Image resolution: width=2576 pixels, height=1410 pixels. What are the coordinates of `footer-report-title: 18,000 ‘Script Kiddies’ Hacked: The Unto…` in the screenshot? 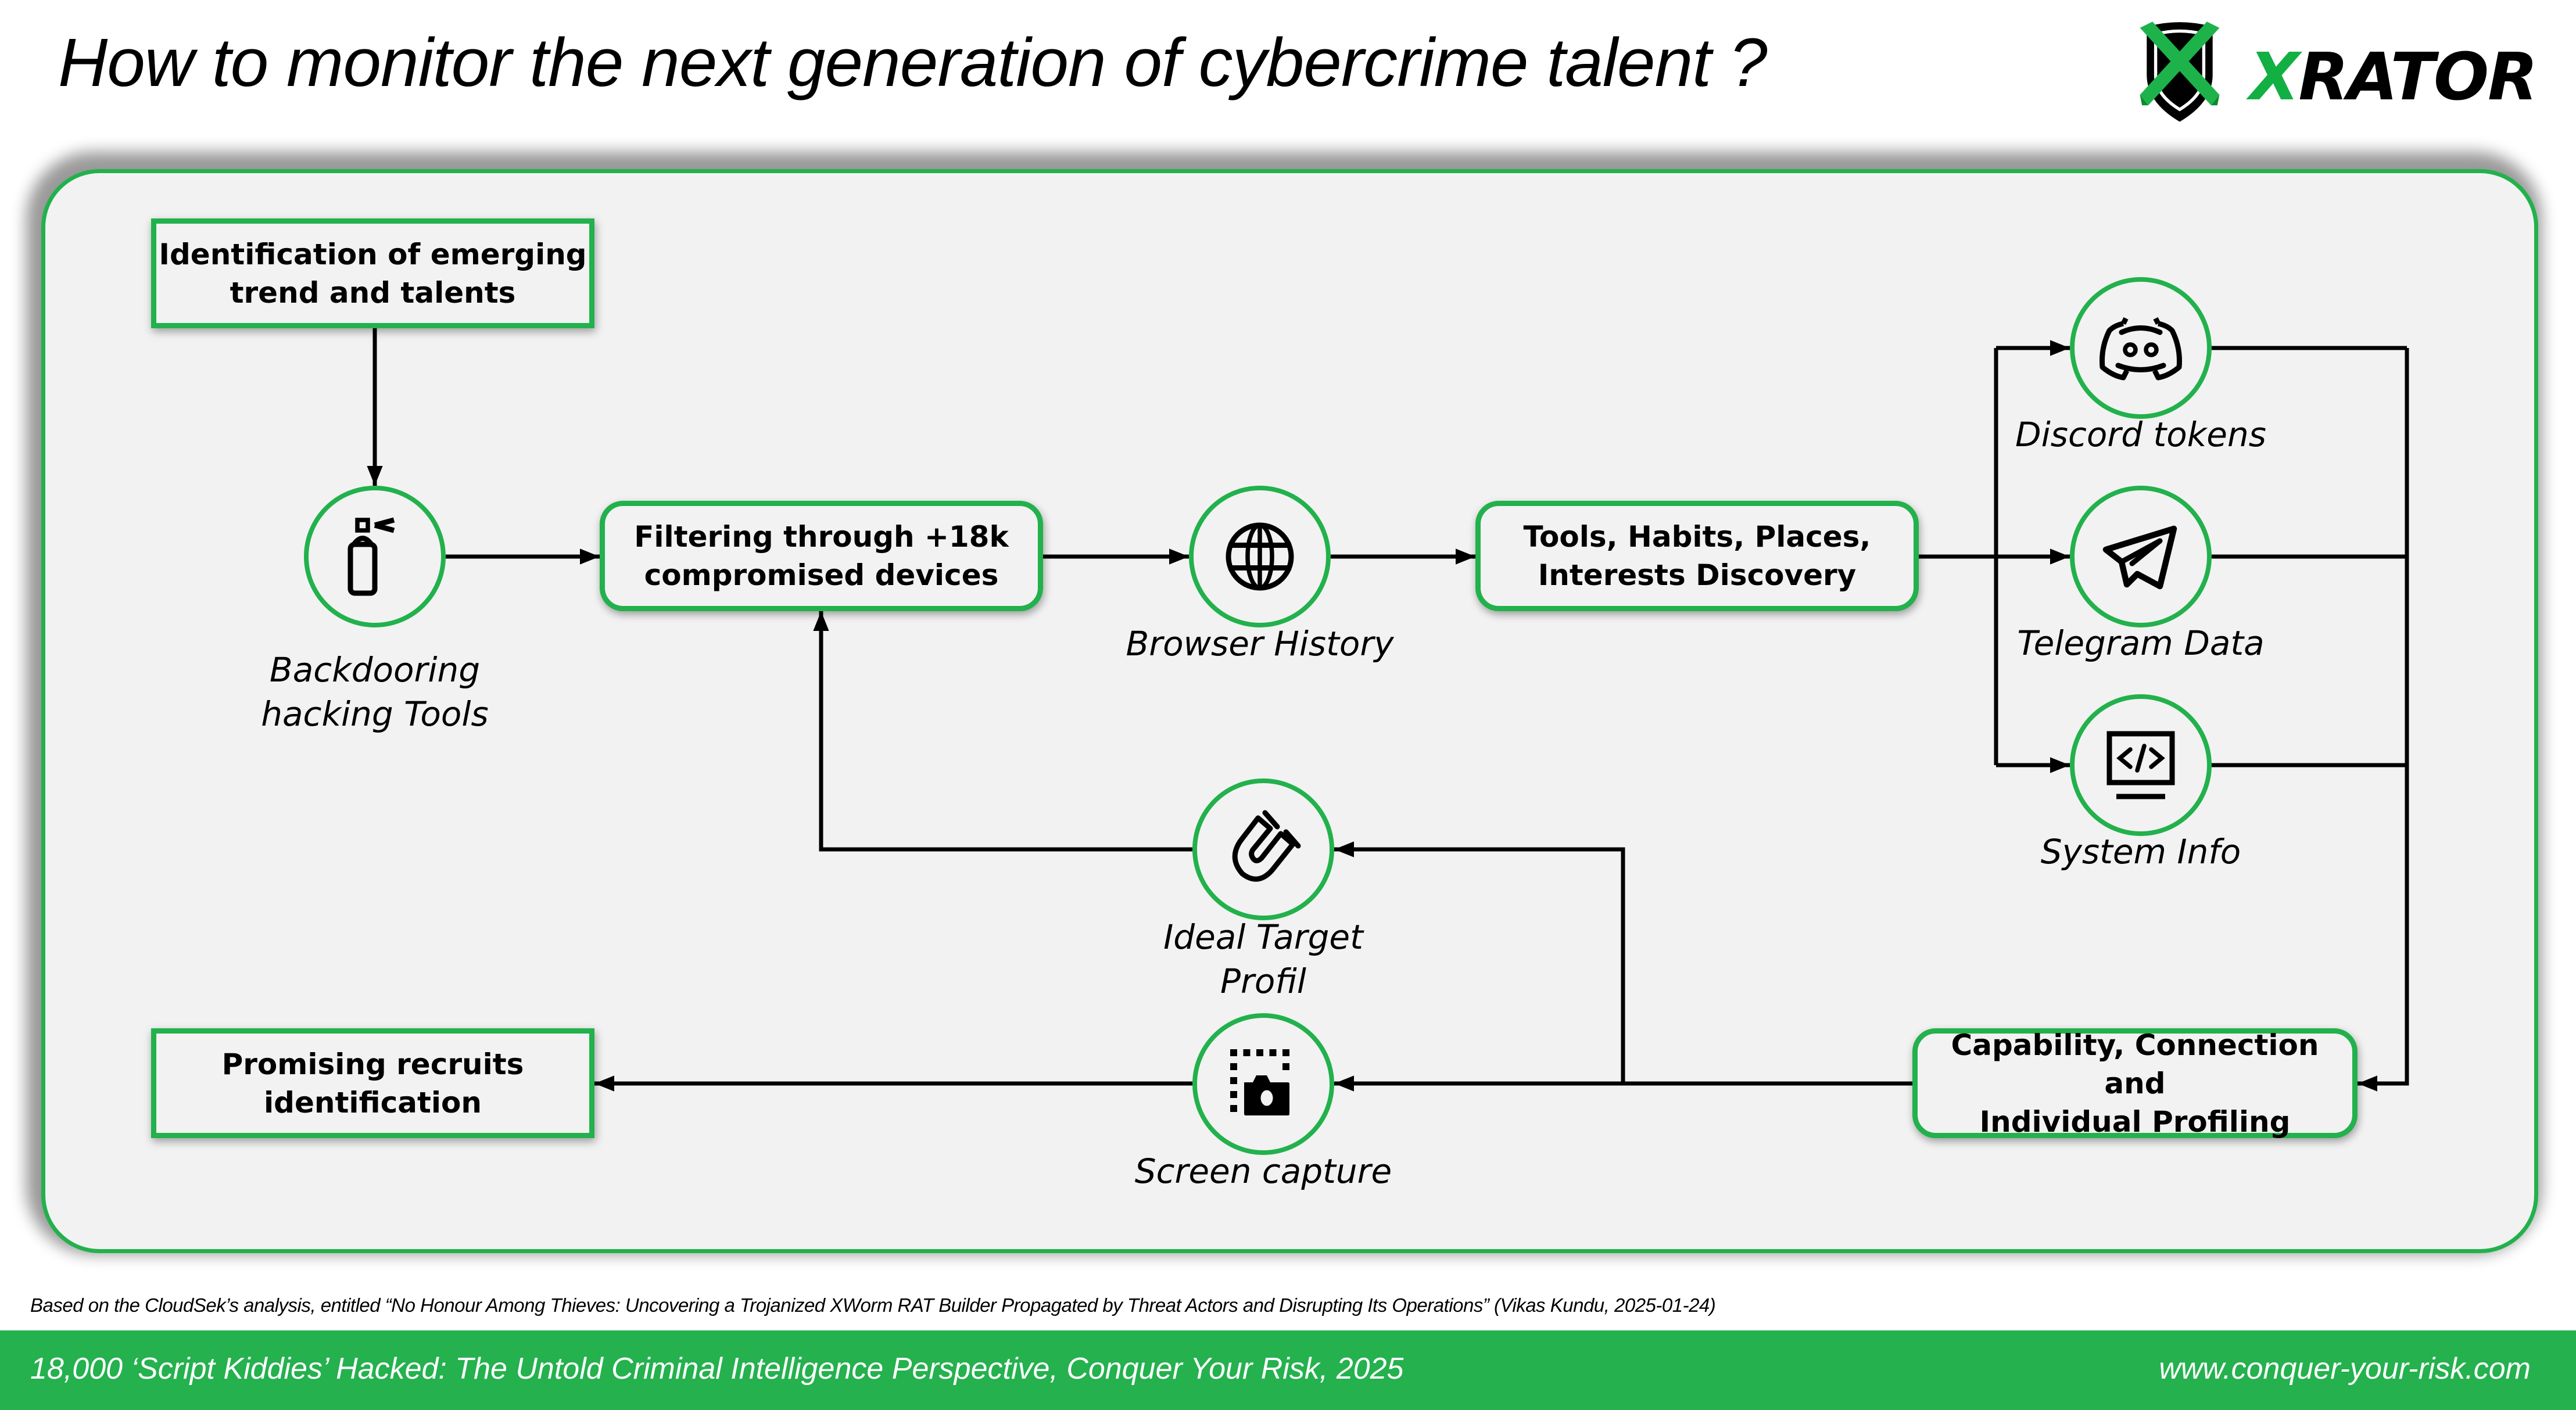 It's located at (717, 1369).